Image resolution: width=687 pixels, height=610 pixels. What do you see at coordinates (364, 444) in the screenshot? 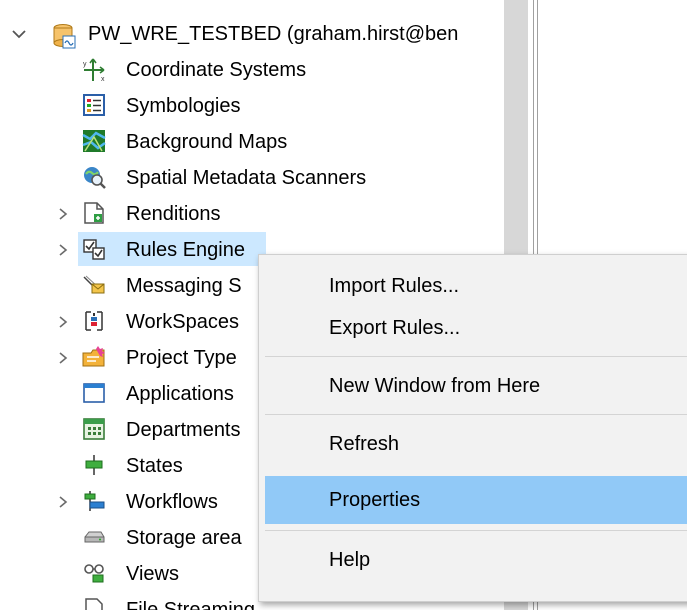
I see `menu-item-label: Refresh` at bounding box center [364, 444].